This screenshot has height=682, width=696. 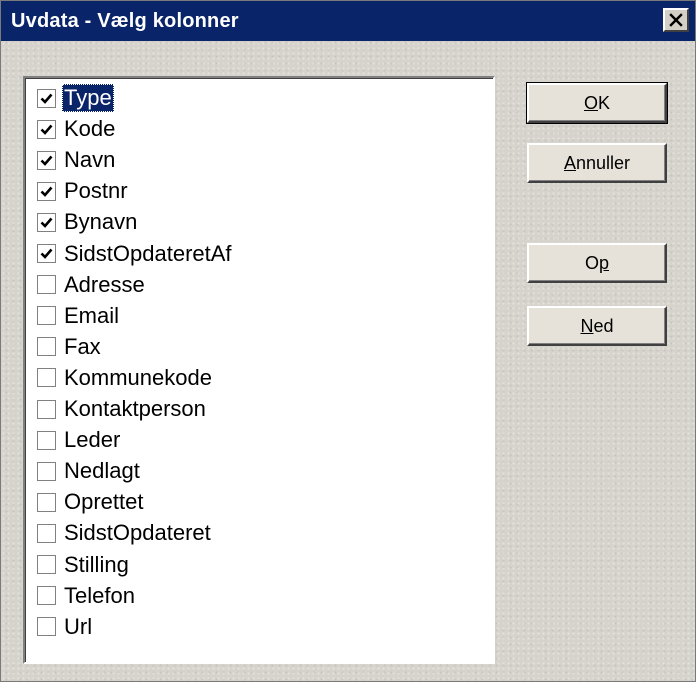 I want to click on move-up-button: Op, so click(x=597, y=263).